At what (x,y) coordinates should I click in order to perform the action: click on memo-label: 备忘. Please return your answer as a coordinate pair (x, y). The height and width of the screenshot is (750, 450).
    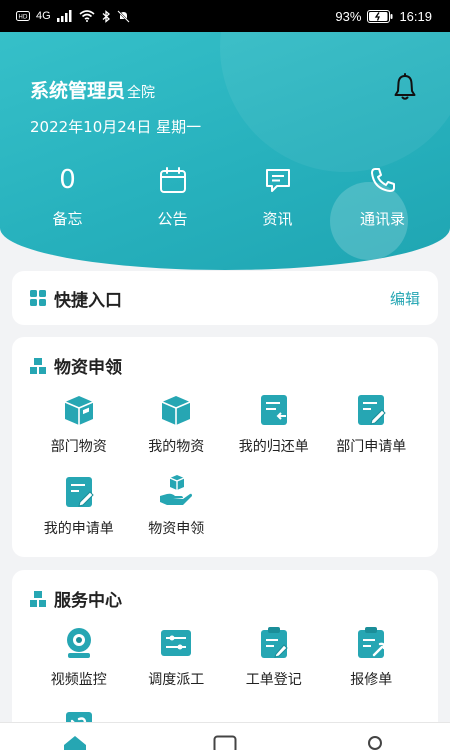
    Looking at the image, I should click on (67, 219).